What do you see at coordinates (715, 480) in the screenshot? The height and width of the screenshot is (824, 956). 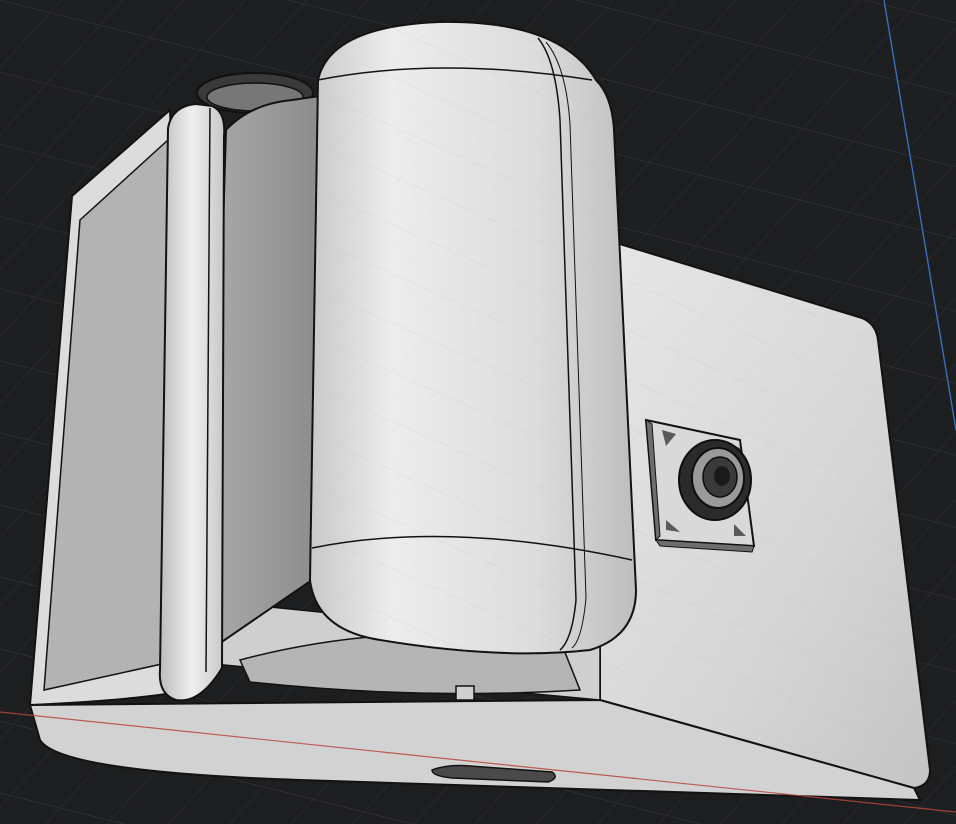 I see `lens` at bounding box center [715, 480].